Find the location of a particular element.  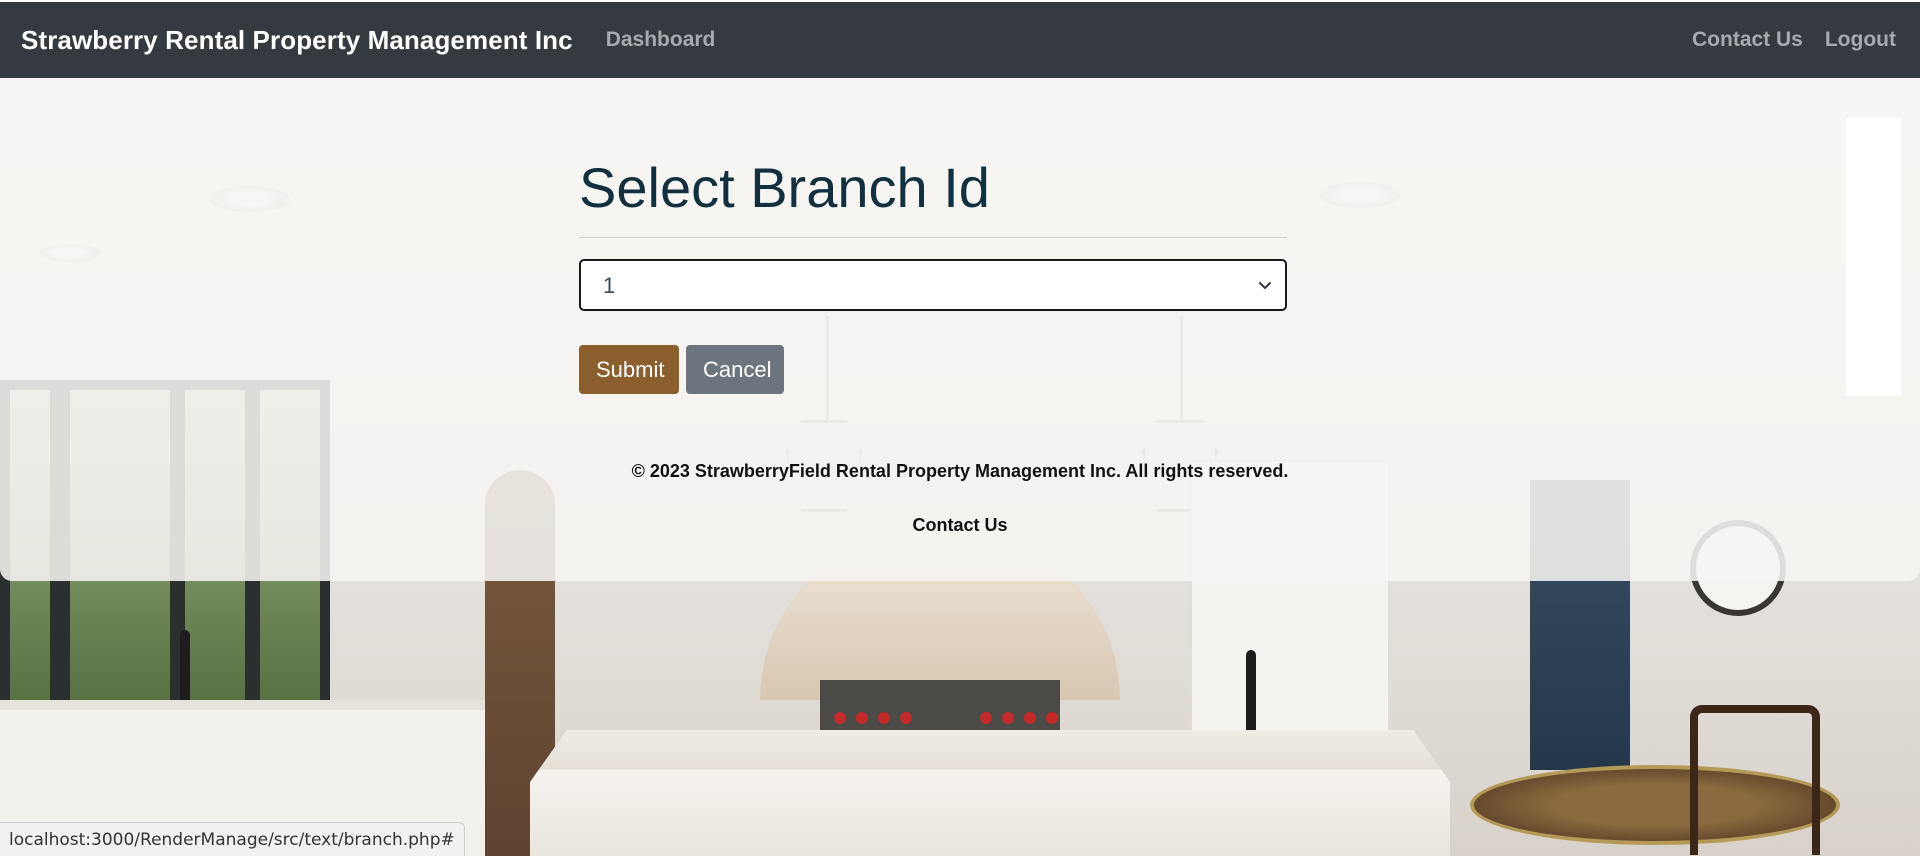

title-divider is located at coordinates (933, 237).